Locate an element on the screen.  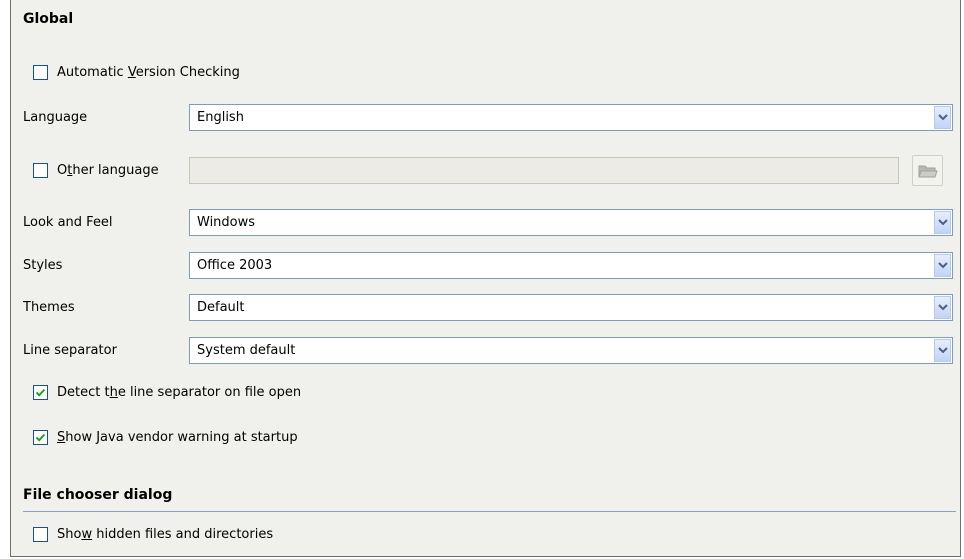
section-divider is located at coordinates (489, 511).